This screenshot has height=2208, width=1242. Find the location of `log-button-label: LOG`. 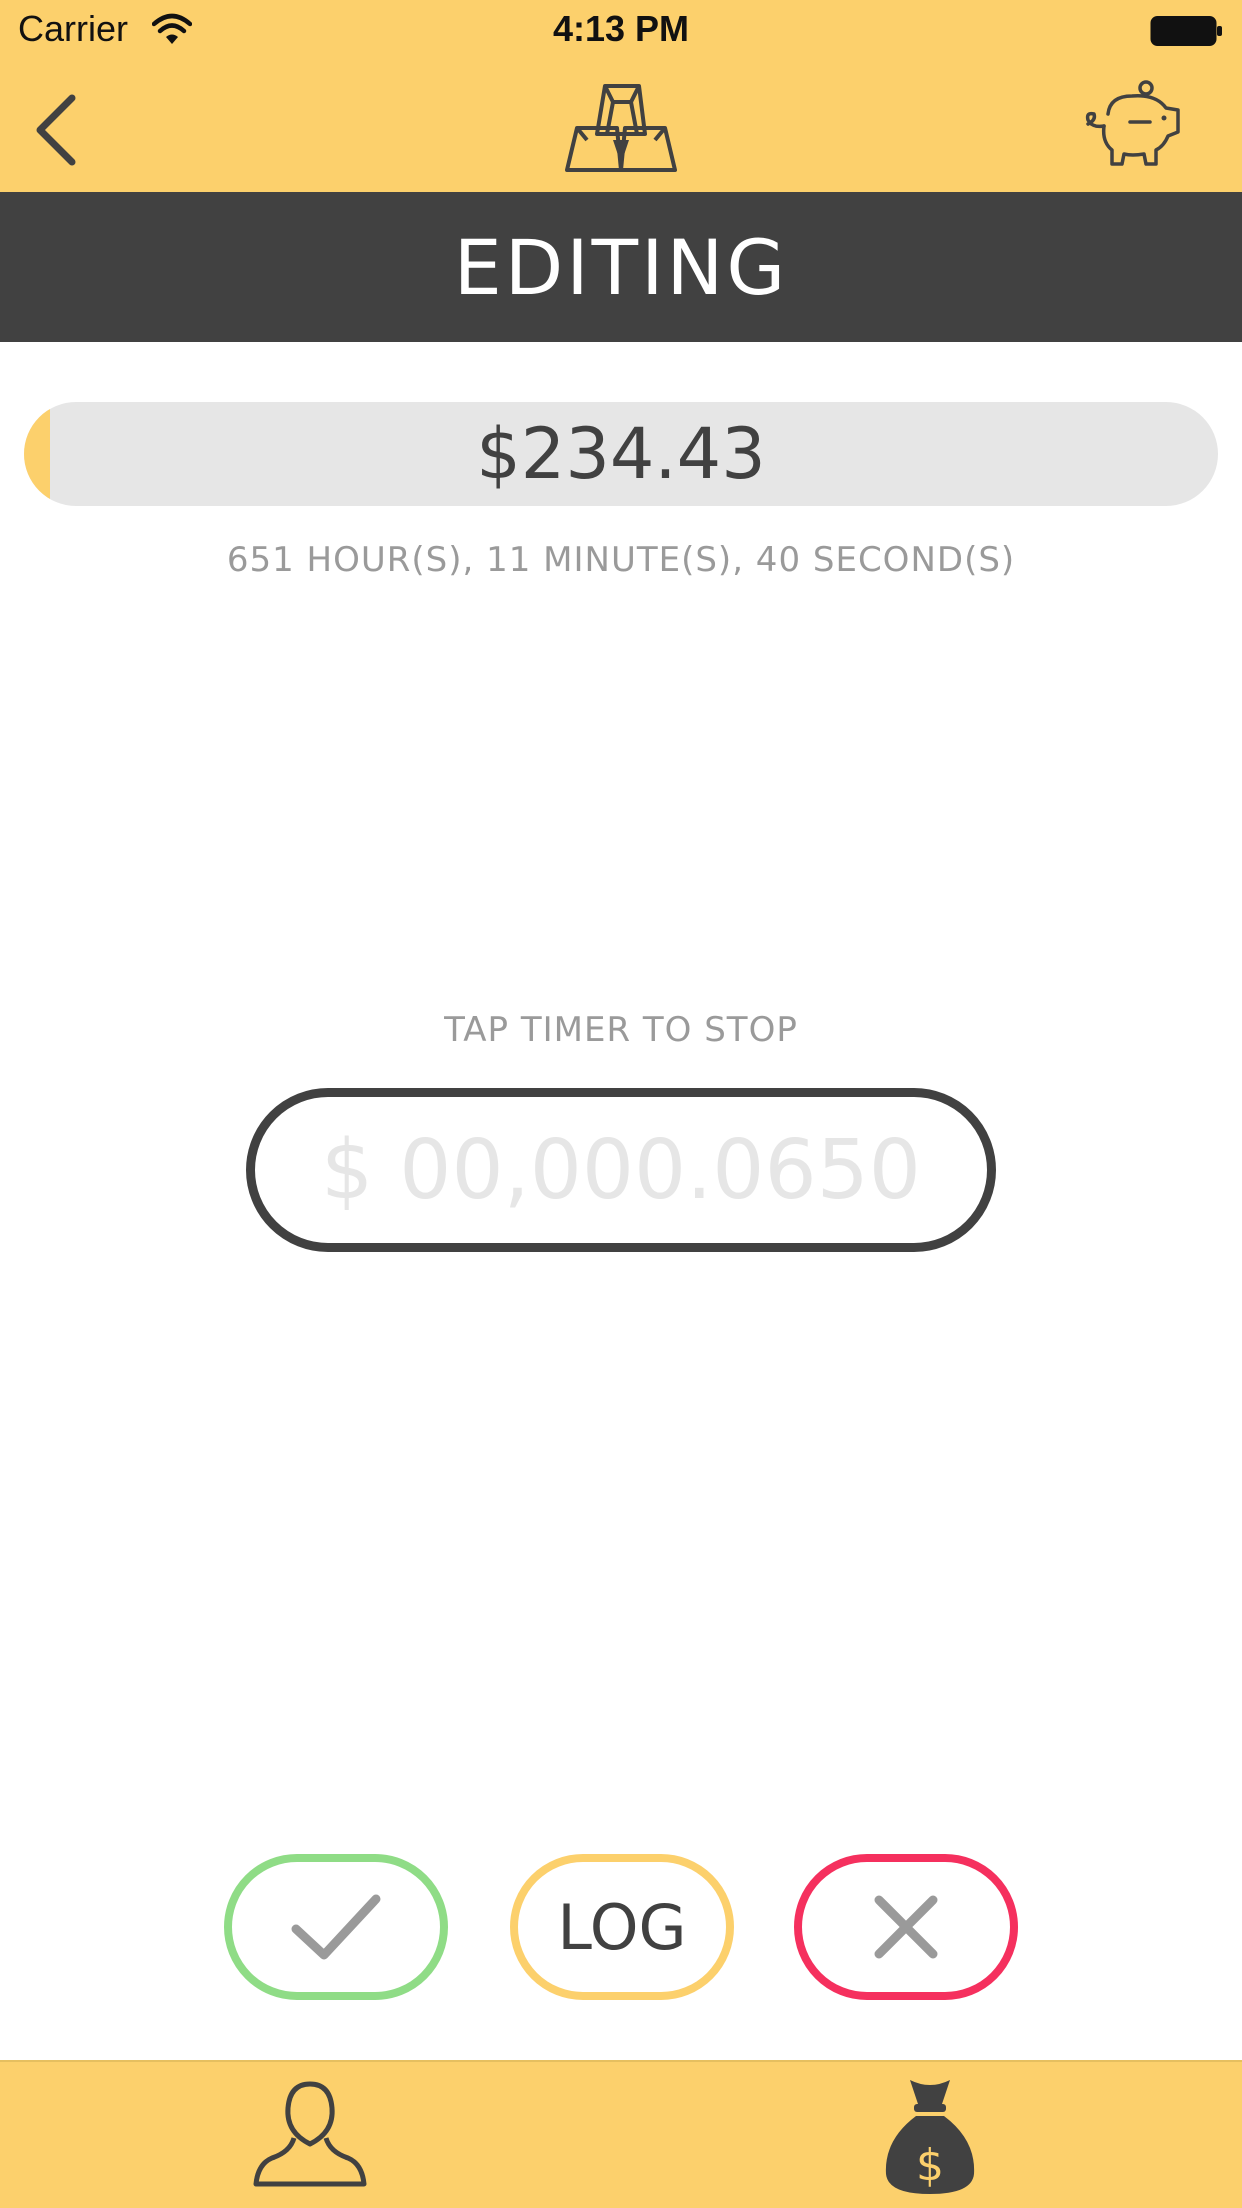

log-button-label: LOG is located at coordinates (622, 1927).